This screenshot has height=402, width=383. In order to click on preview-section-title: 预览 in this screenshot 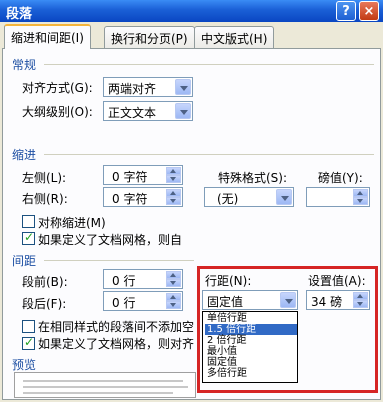, I will do `click(24, 365)`.